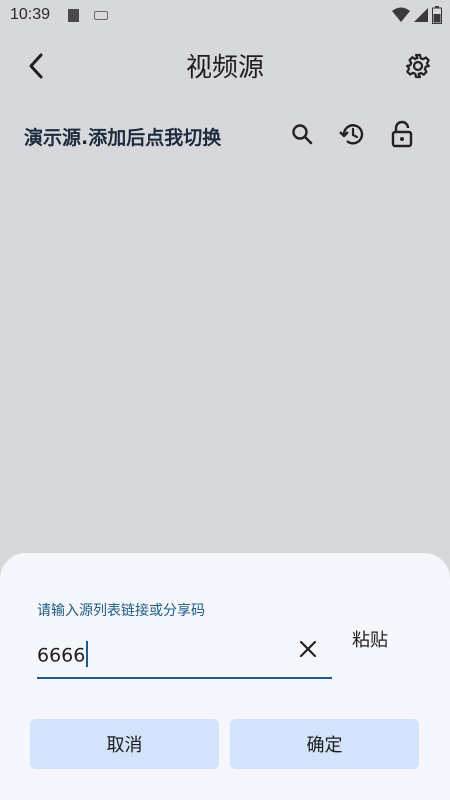 Image resolution: width=450 pixels, height=800 pixels. I want to click on input-value: 6666, so click(61, 655).